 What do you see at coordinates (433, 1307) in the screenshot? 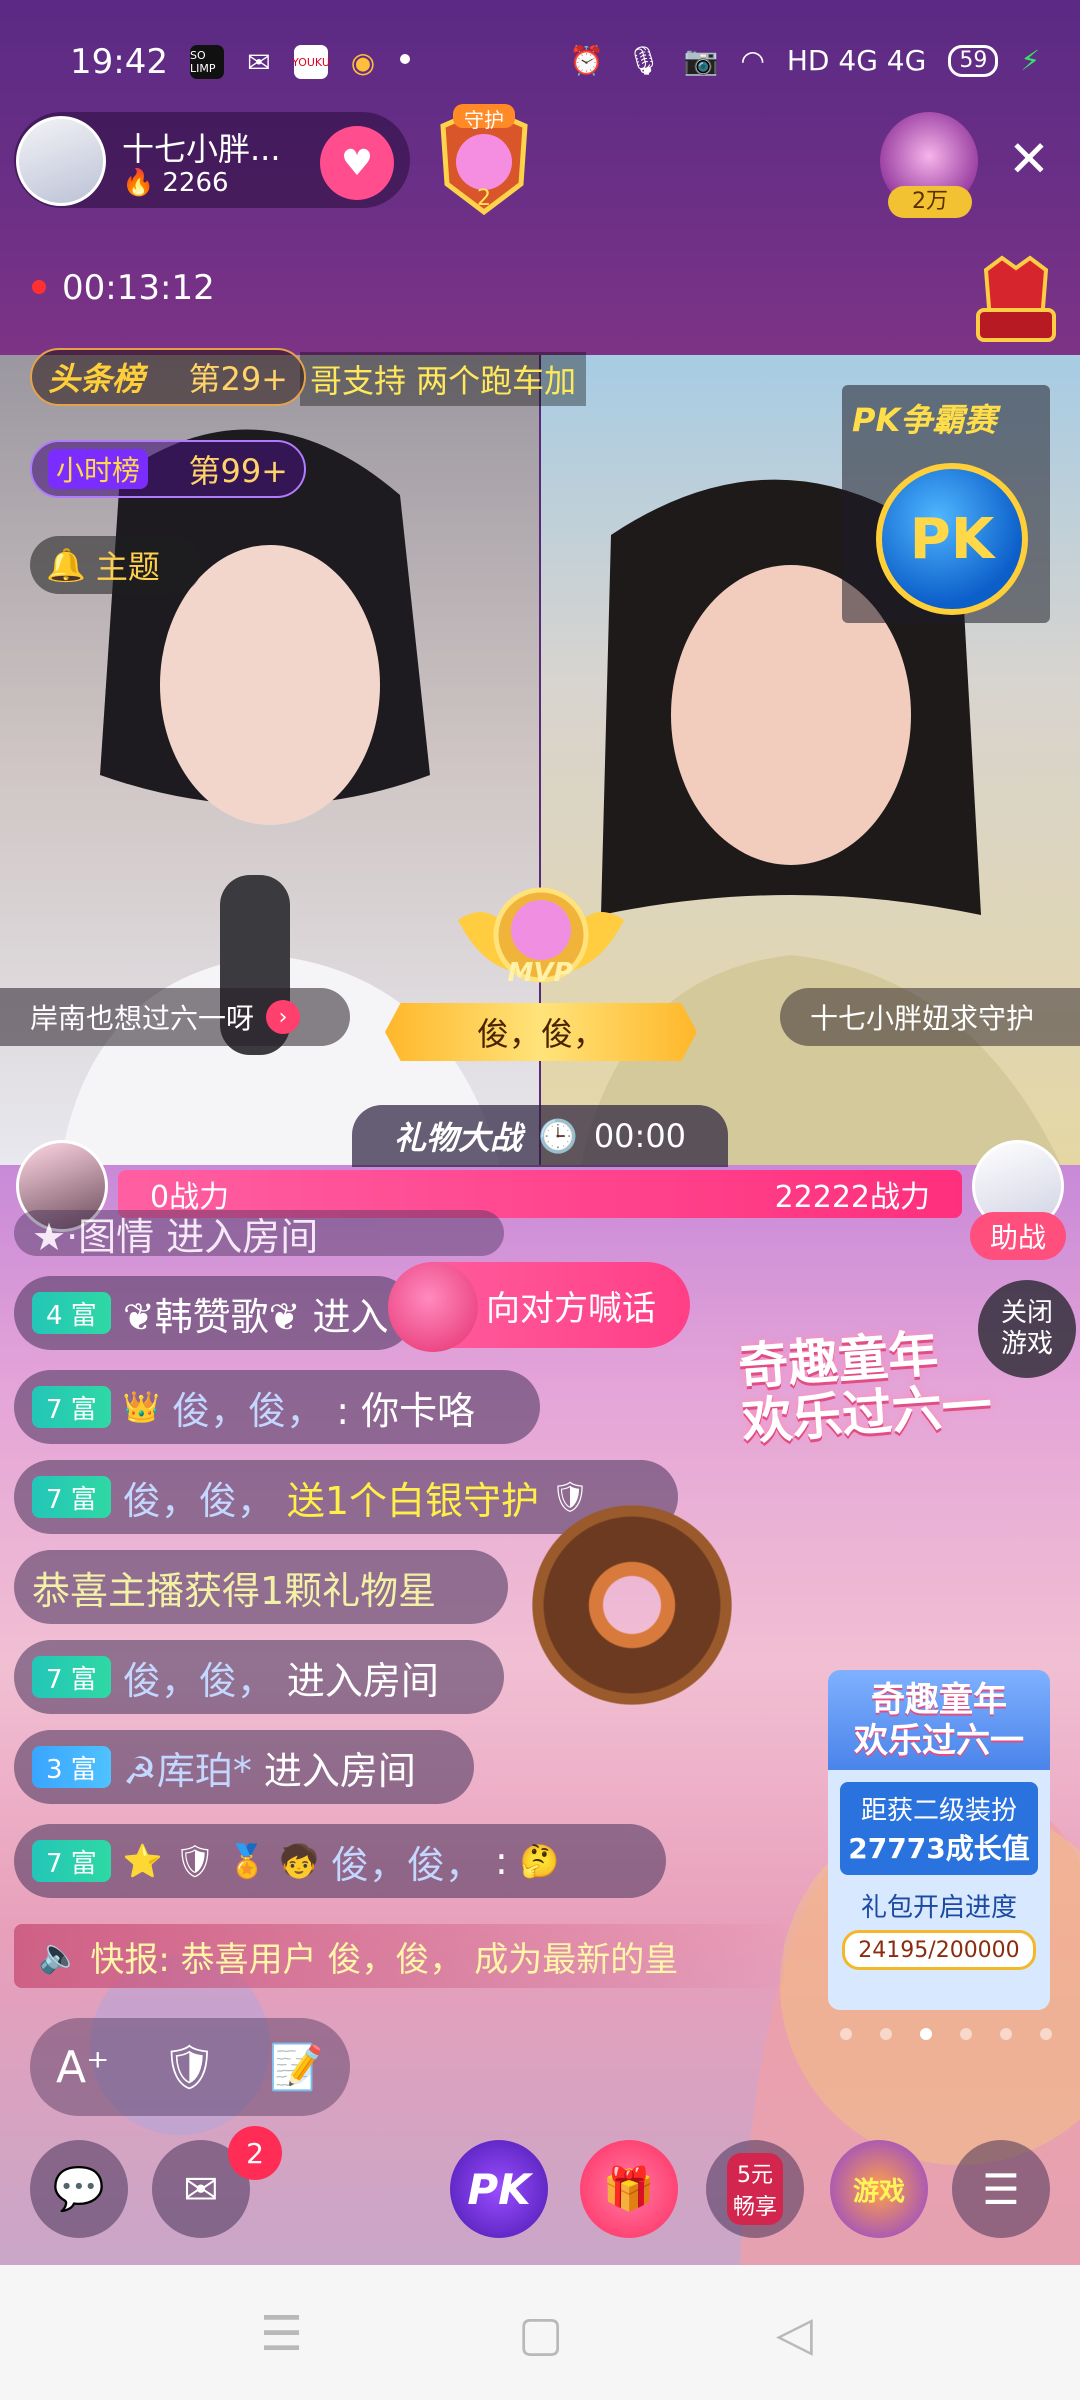
I see `megaphone-icon` at bounding box center [433, 1307].